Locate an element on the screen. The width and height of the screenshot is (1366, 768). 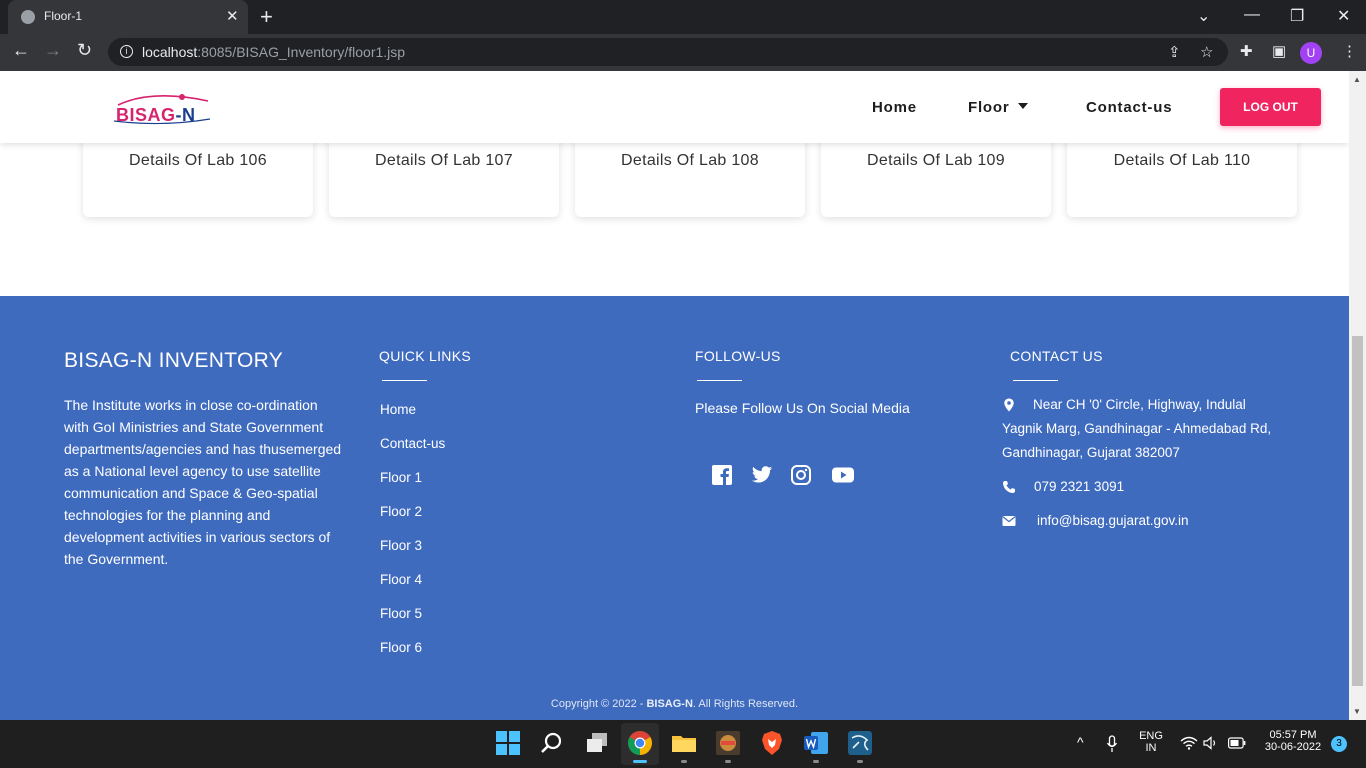
quick-links-heading: QUICK LINKS is located at coordinates (425, 356).